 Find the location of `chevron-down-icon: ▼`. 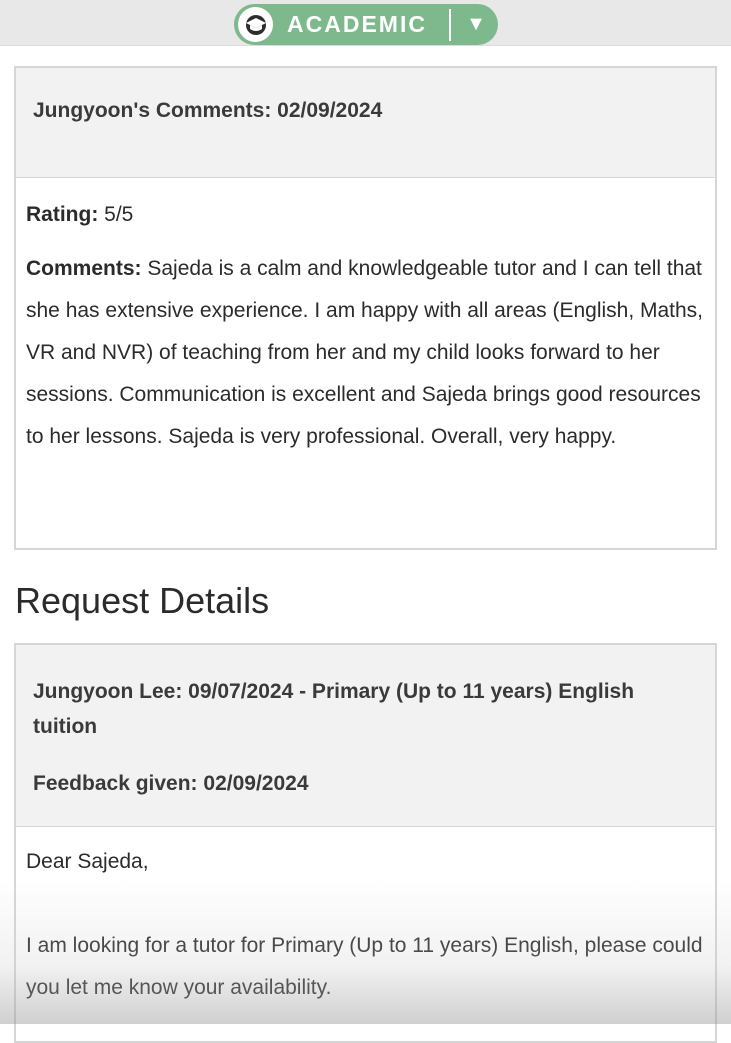

chevron-down-icon: ▼ is located at coordinates (476, 25).